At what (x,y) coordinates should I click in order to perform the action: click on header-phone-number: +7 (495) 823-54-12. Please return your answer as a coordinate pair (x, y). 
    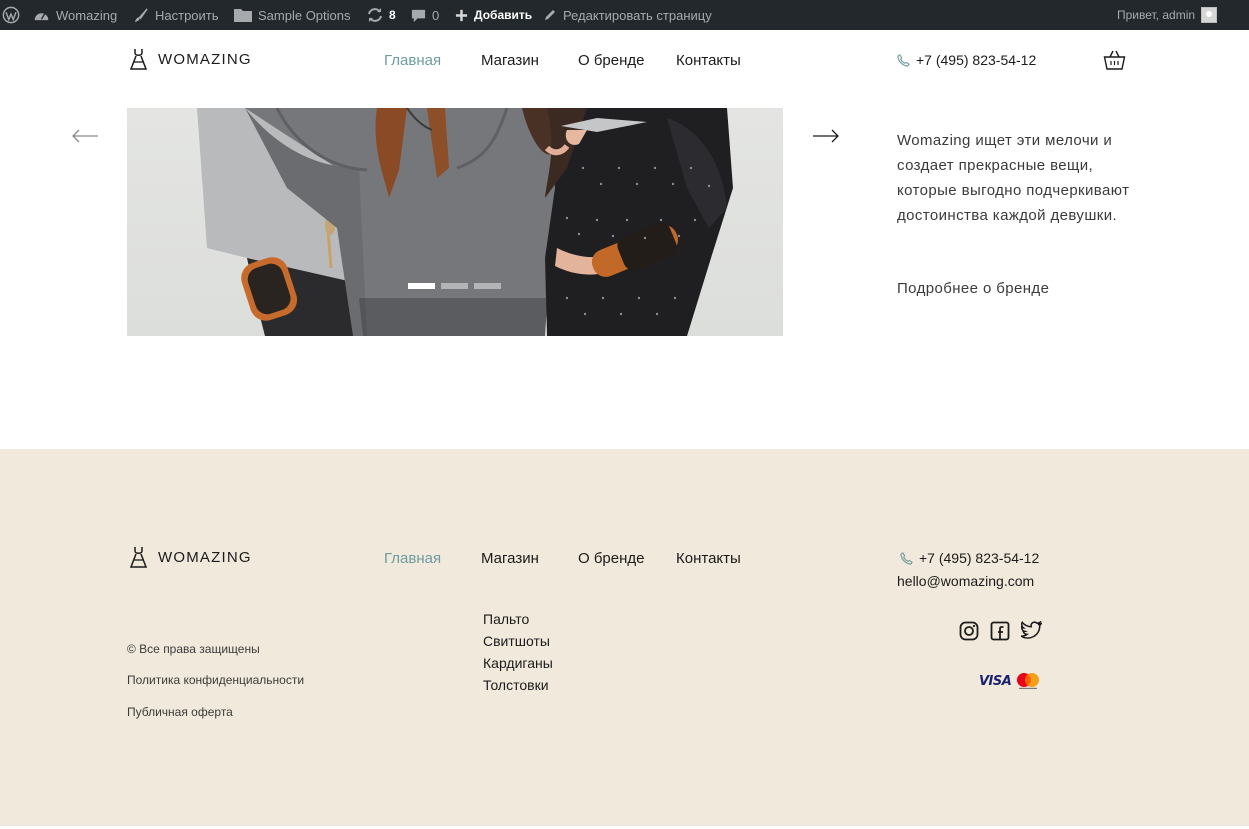
    Looking at the image, I should click on (976, 60).